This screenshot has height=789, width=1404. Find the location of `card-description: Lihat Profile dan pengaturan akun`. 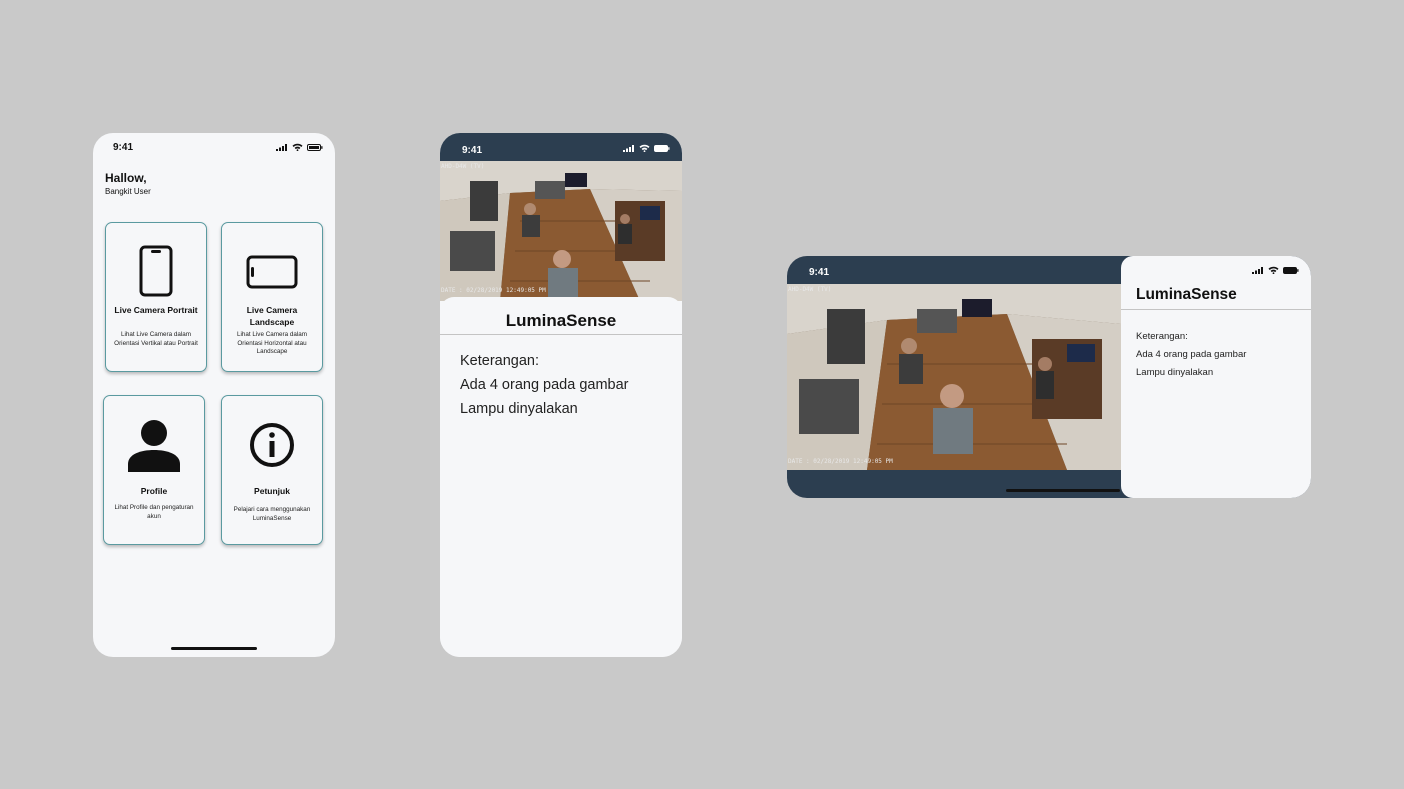

card-description: Lihat Profile dan pengaturan akun is located at coordinates (154, 512).